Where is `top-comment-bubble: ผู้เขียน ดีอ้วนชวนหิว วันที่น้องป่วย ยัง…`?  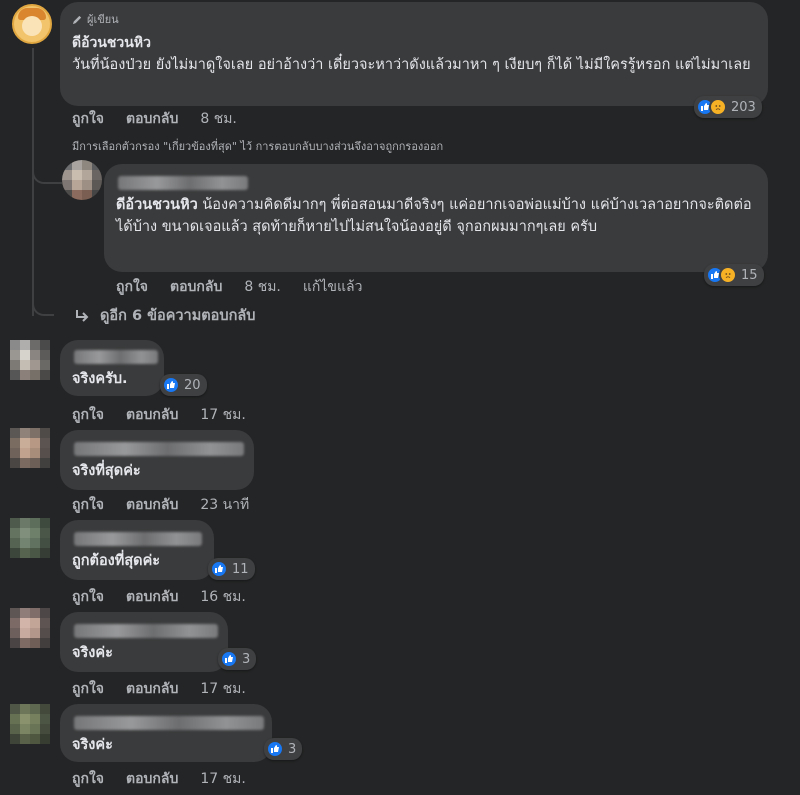
top-comment-bubble: ผู้เขียน ดีอ้วนชวนหิว วันที่น้องป่วย ยัง… is located at coordinates (414, 54).